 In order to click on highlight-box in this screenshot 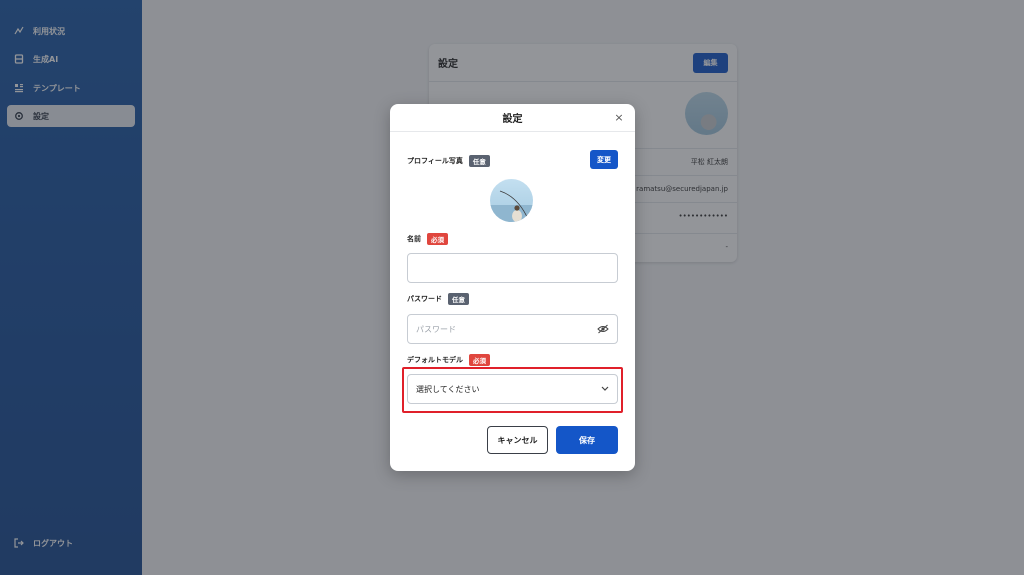, I will do `click(512, 390)`.